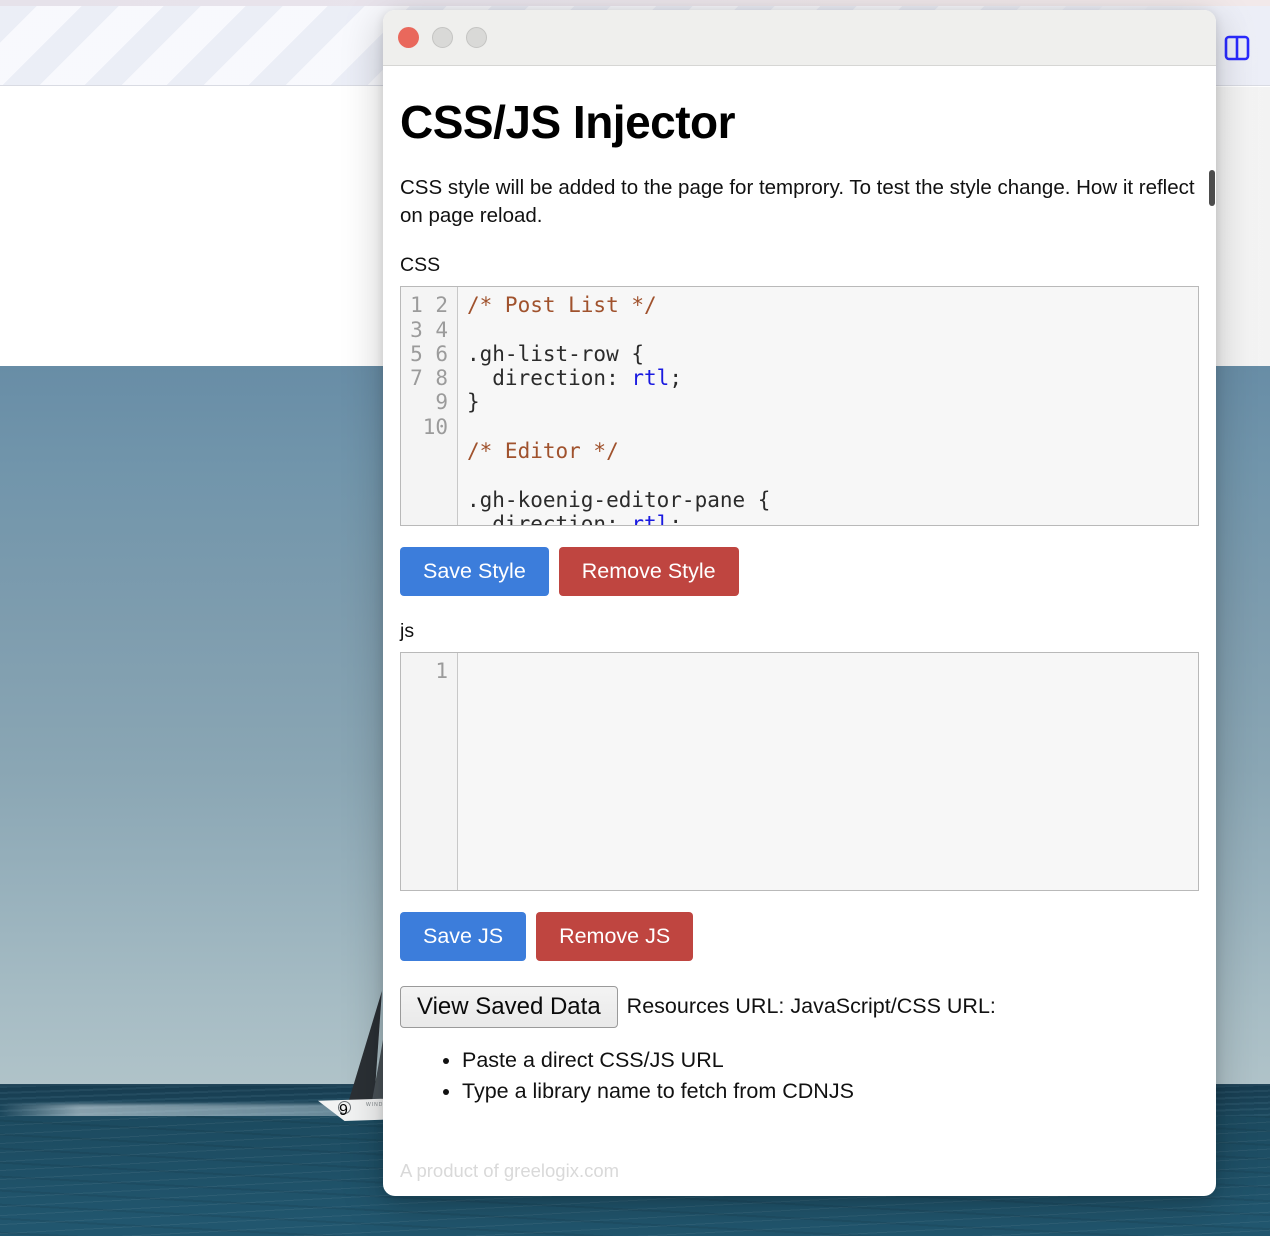 This screenshot has height=1236, width=1270. I want to click on save-style-button: Save Style, so click(474, 571).